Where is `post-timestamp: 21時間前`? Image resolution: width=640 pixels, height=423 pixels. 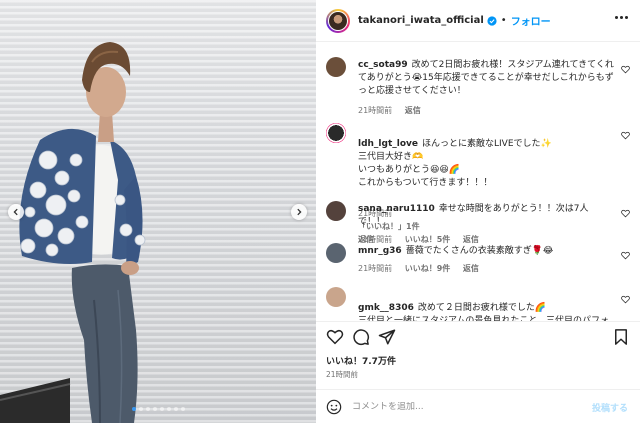 post-timestamp: 21時間前 is located at coordinates (342, 374).